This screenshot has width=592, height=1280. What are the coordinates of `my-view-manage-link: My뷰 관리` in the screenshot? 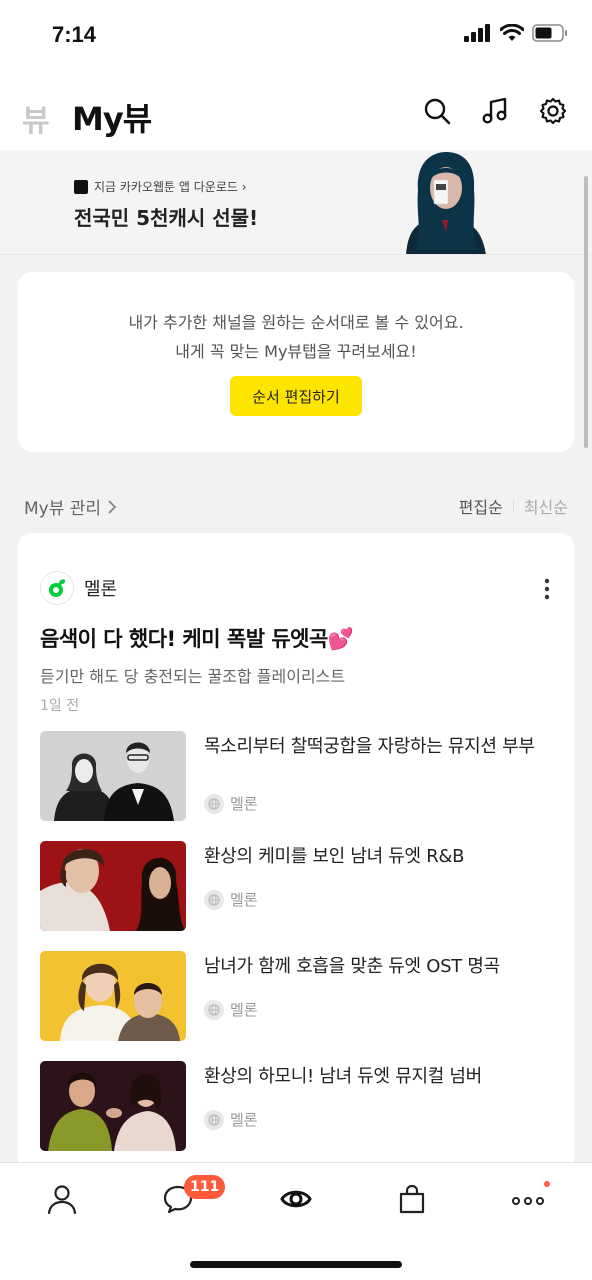 It's located at (70, 506).